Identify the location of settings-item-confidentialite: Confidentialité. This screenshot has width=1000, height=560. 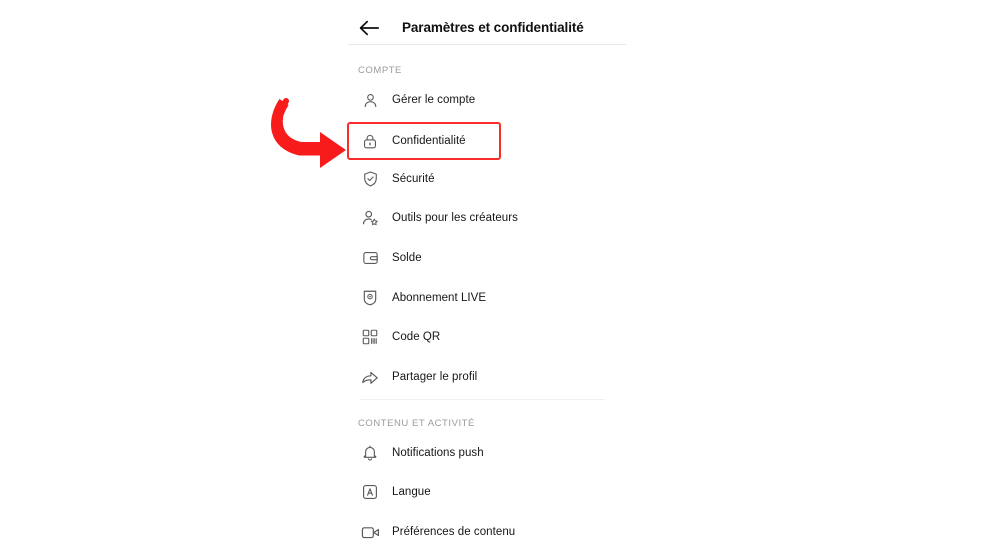
(424, 141).